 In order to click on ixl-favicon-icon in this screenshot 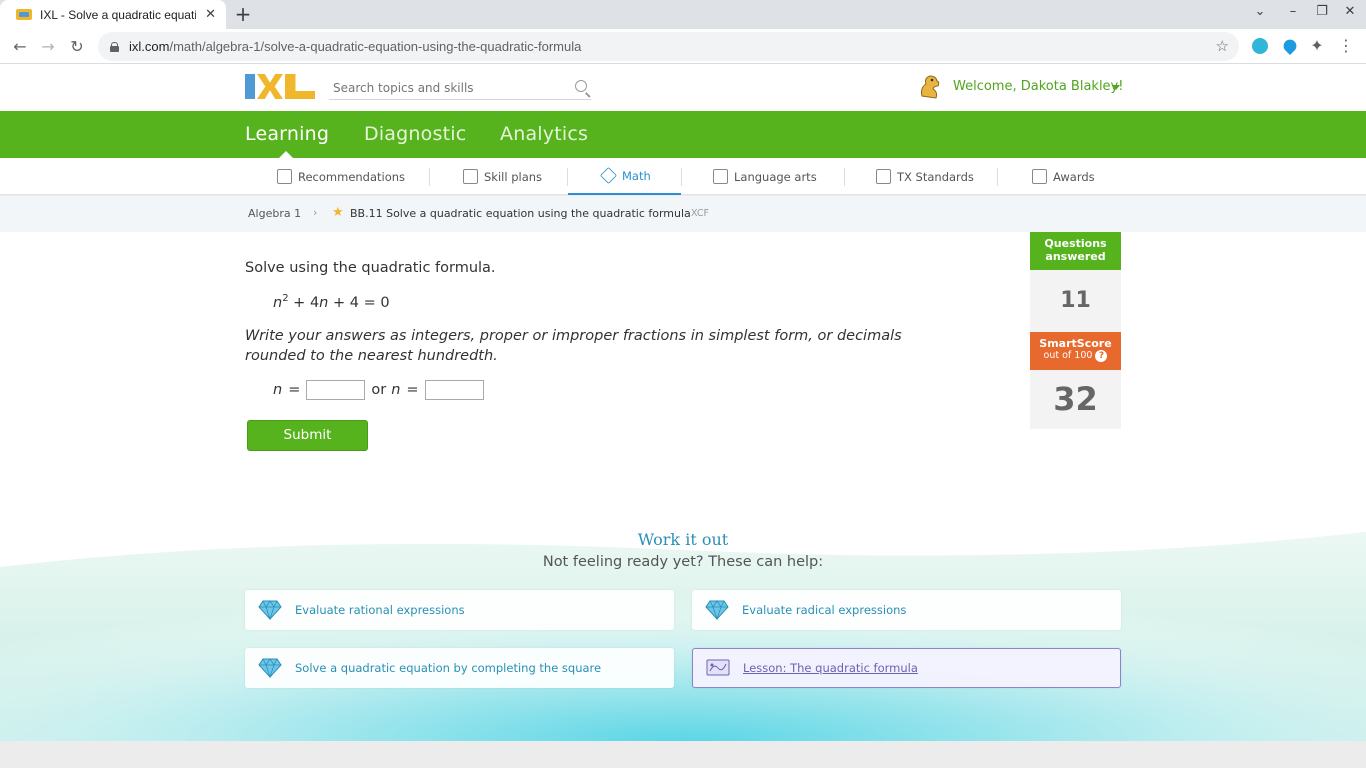, I will do `click(24, 14)`.